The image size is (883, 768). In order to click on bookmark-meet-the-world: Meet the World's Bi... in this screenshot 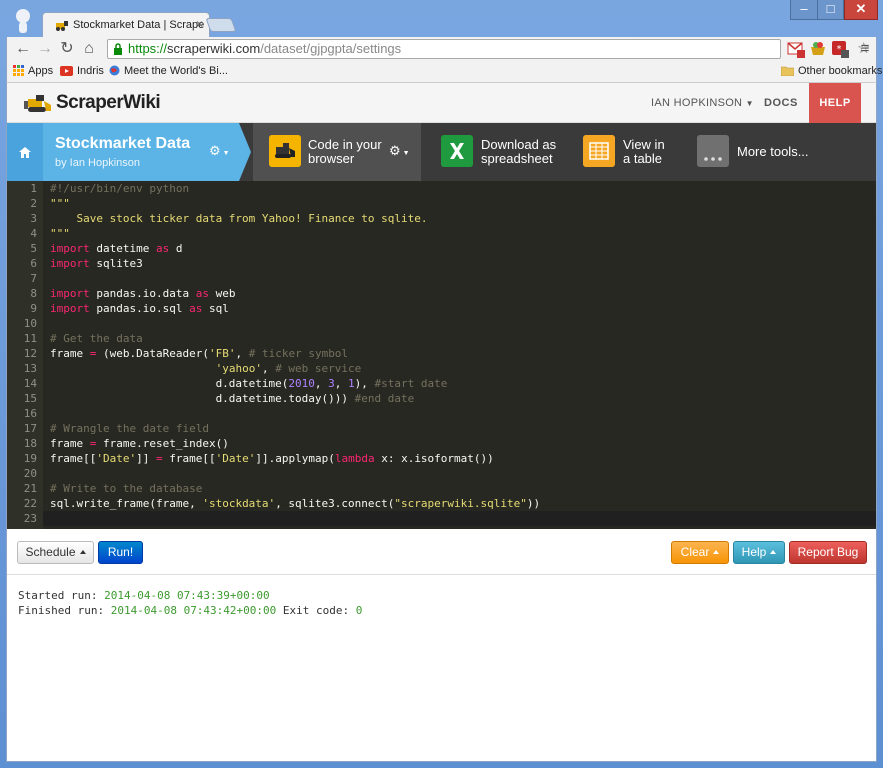, I will do `click(168, 71)`.